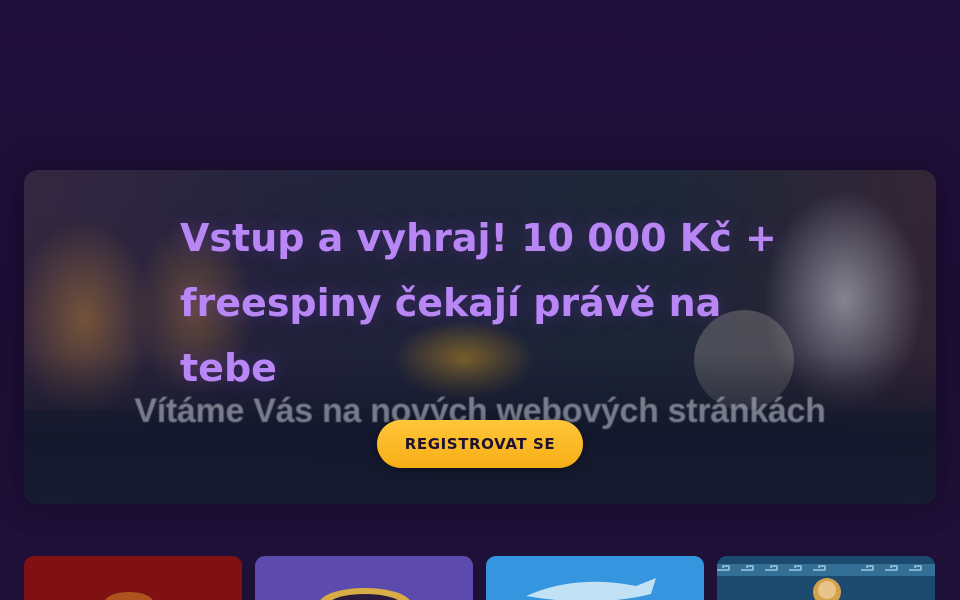 This screenshot has height=600, width=960. Describe the element at coordinates (480, 444) in the screenshot. I see `register-button: REGISTROVAT SE` at that location.